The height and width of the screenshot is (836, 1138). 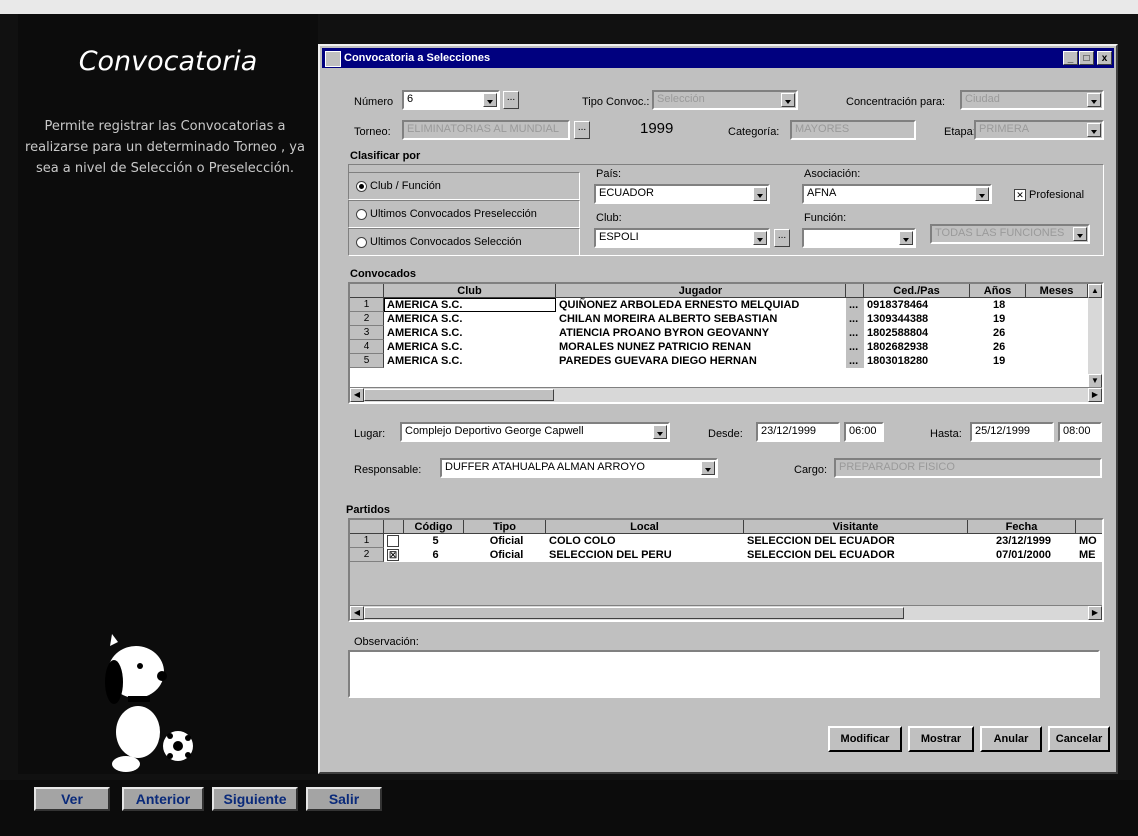 I want to click on cell-ced: 1803018280, so click(x=917, y=361).